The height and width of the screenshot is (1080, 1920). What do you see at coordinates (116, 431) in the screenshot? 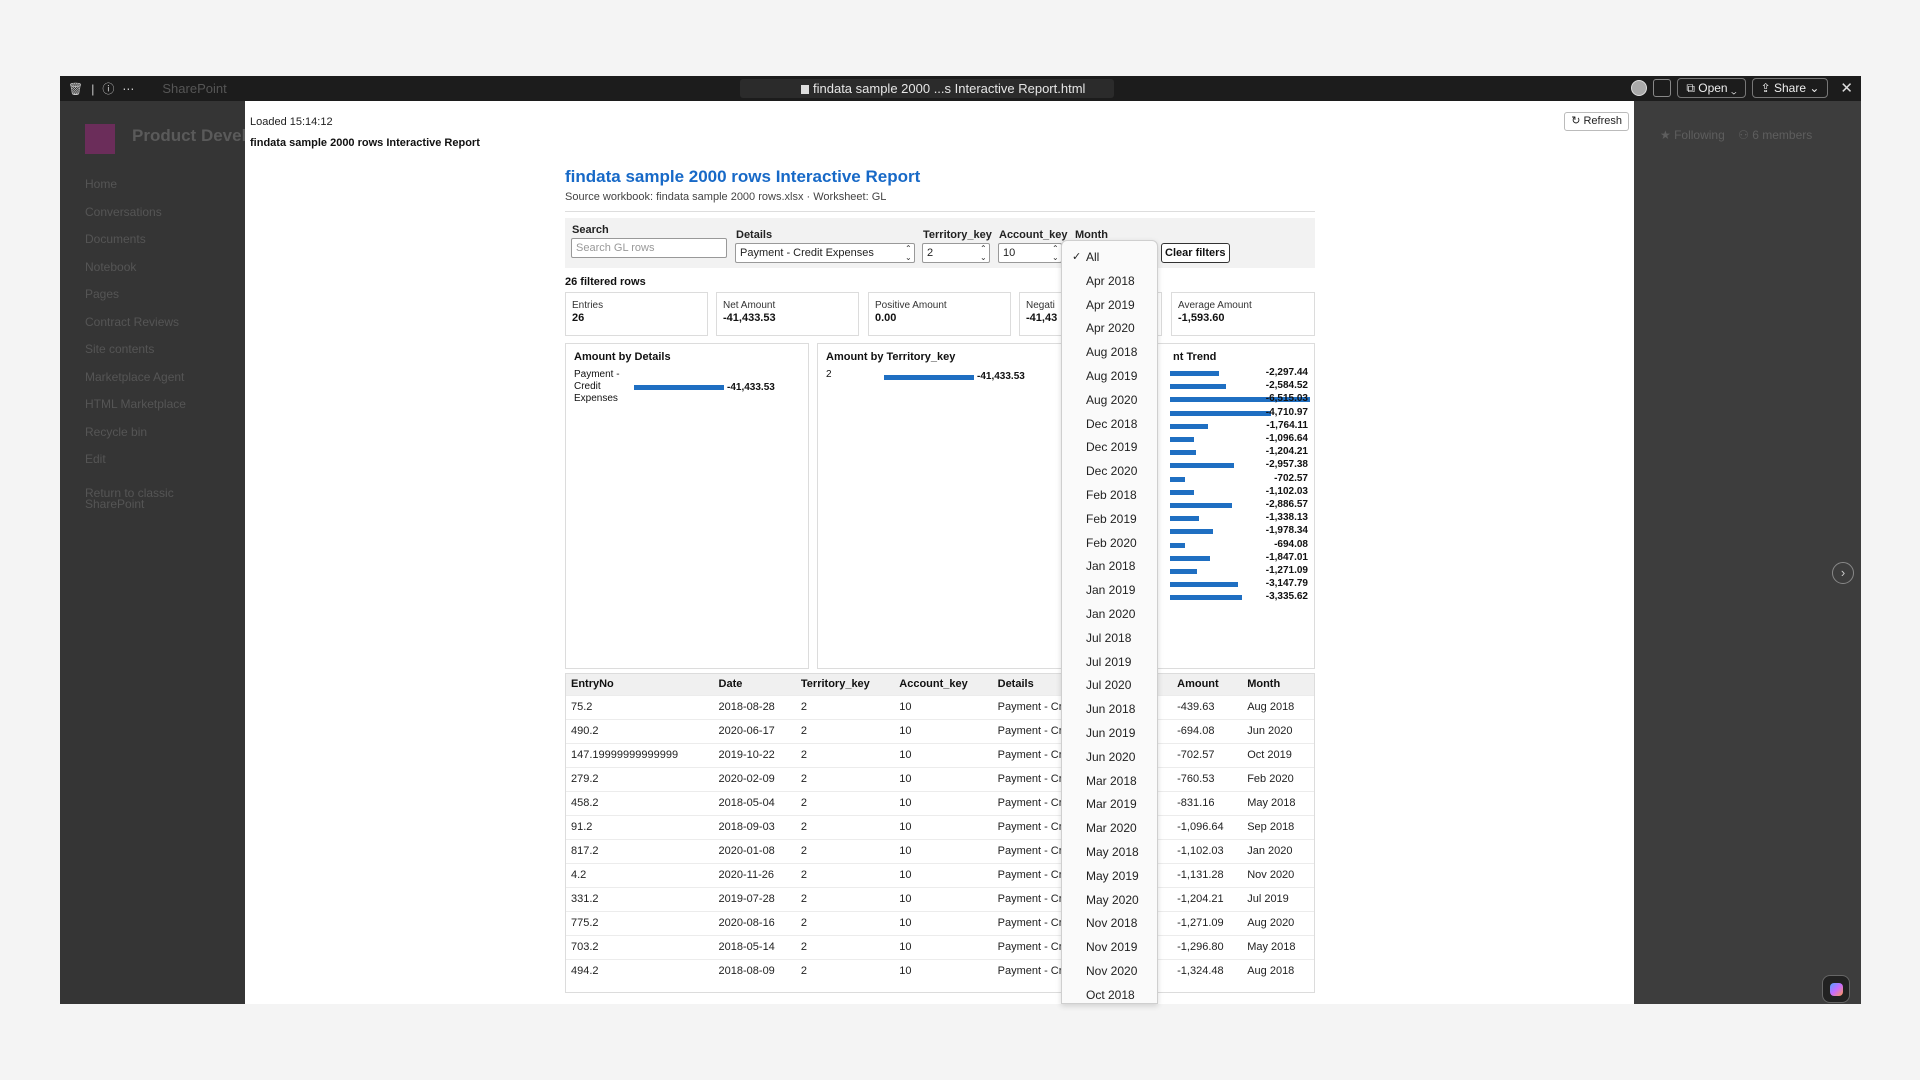
I see `nav-item: Recycle bin` at bounding box center [116, 431].